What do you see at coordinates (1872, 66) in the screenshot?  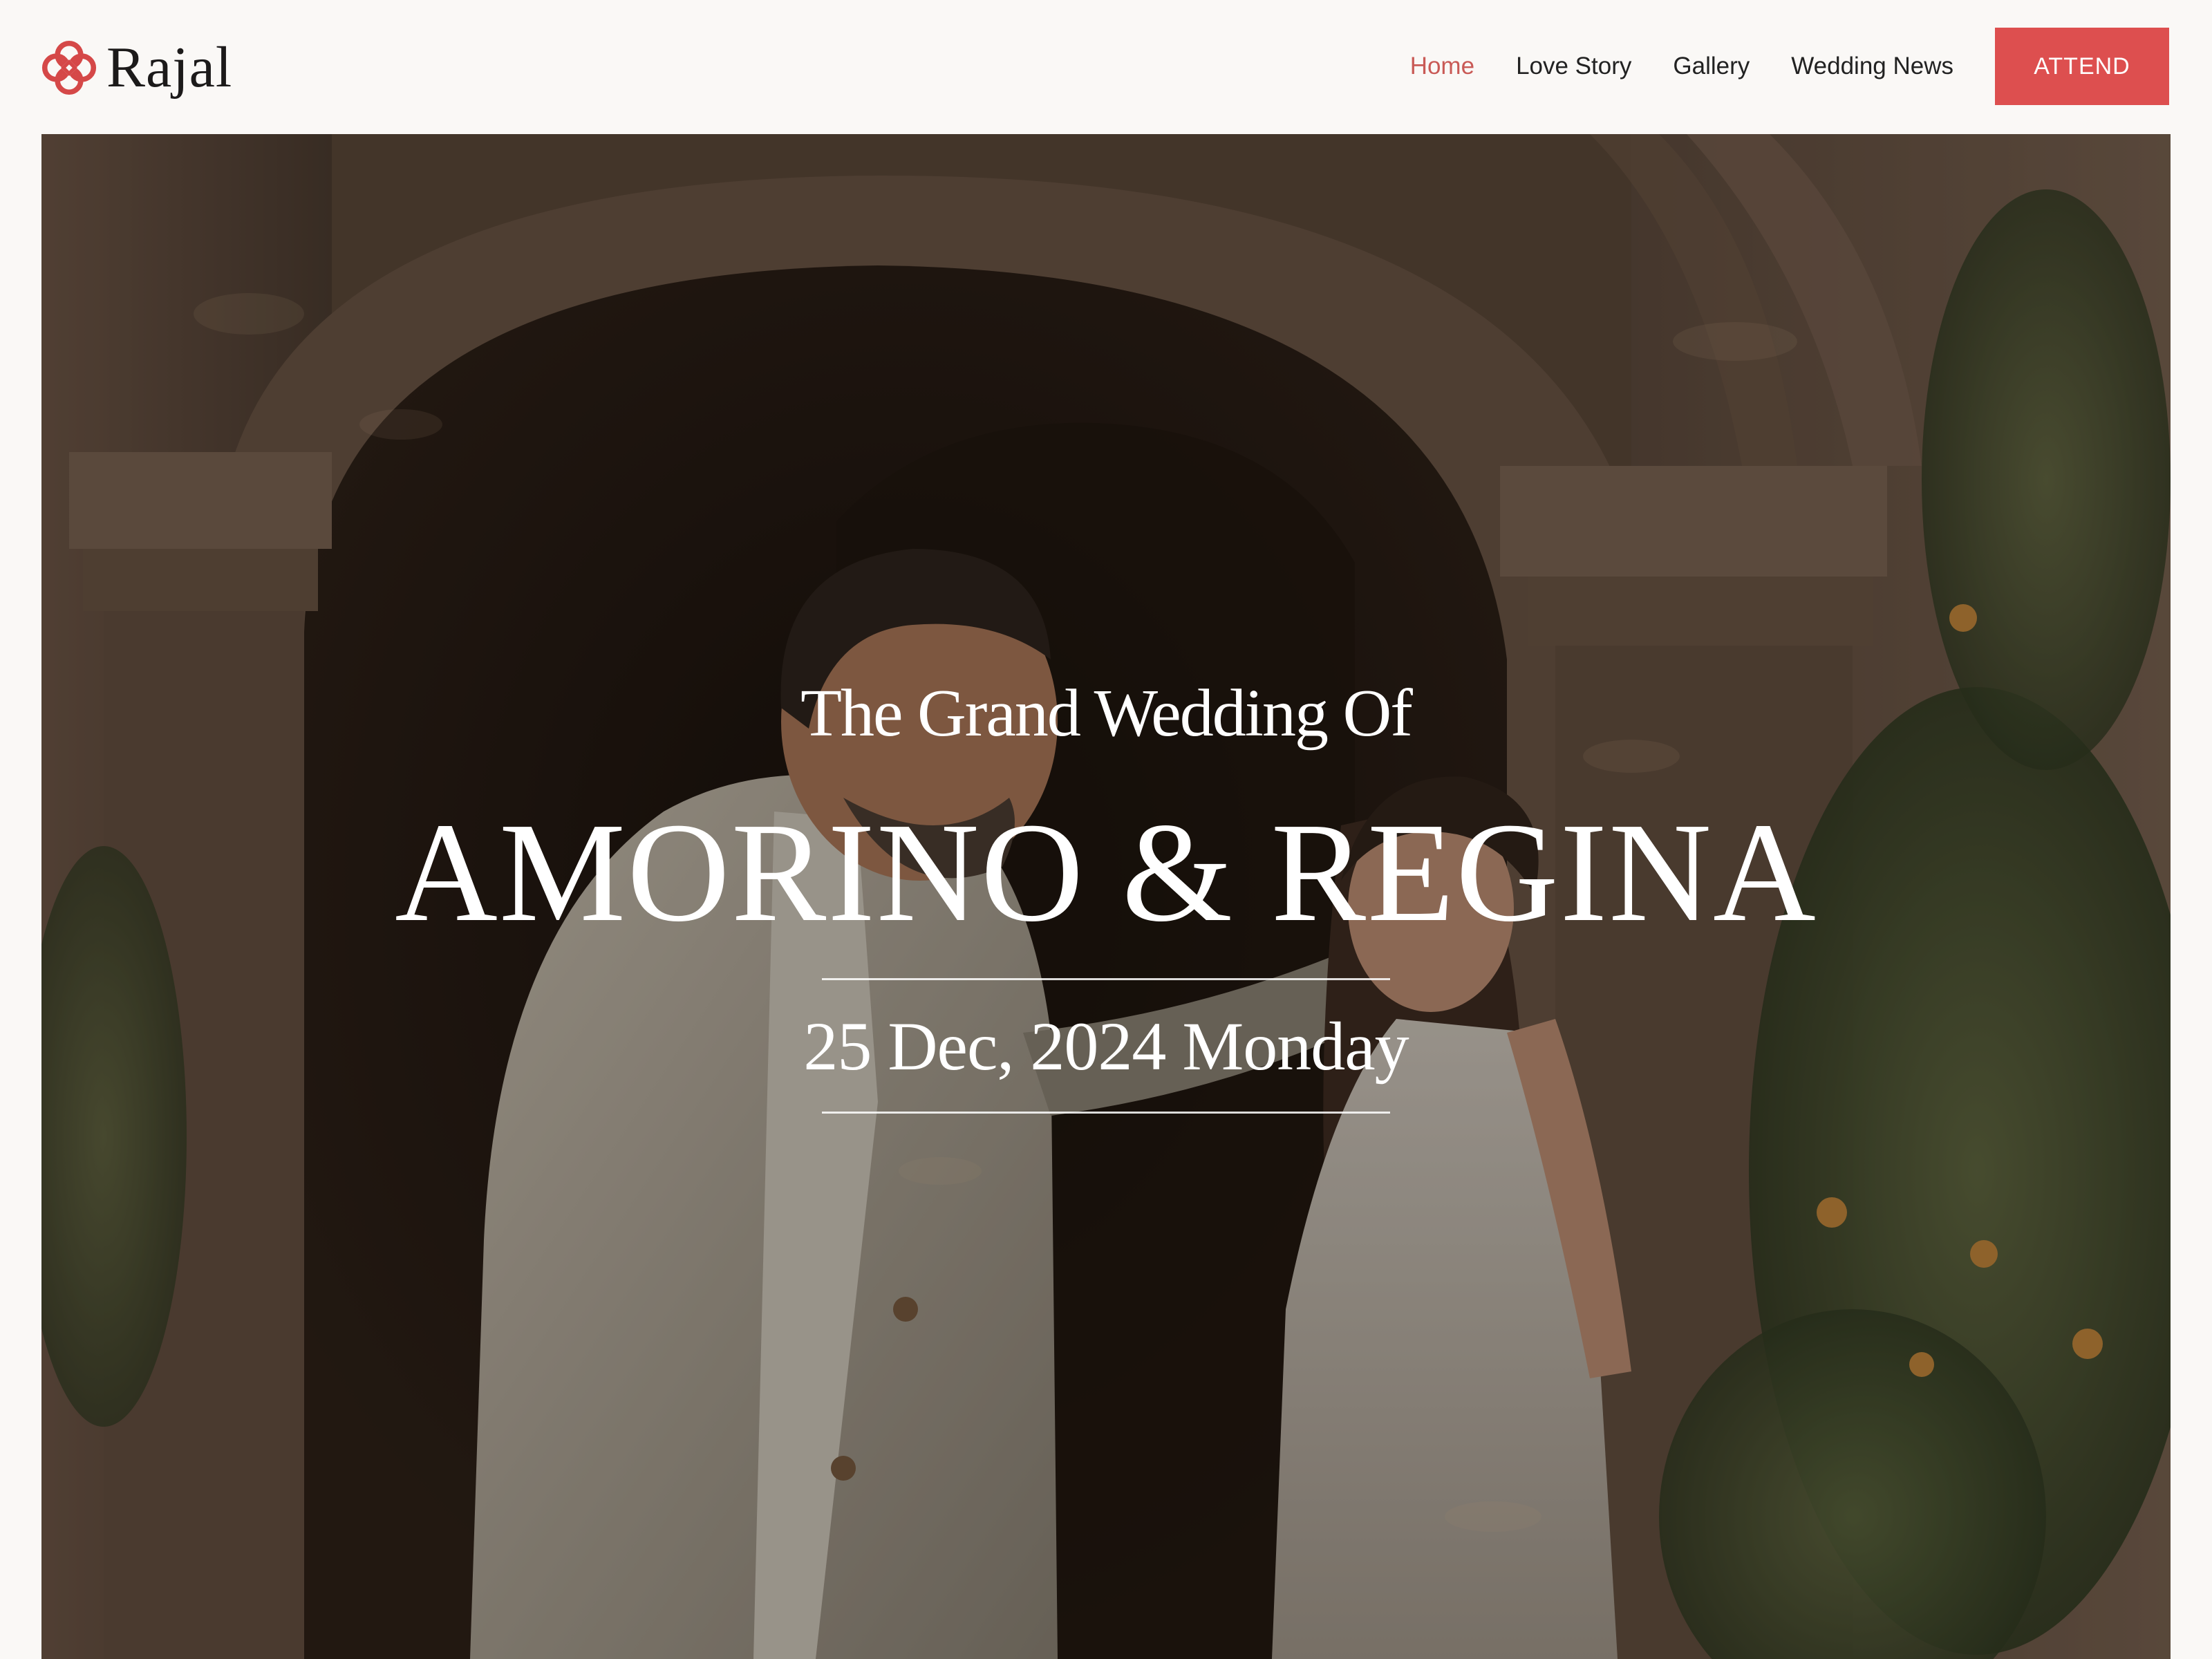 I see `nav-wedding-news-link: Wedding News` at bounding box center [1872, 66].